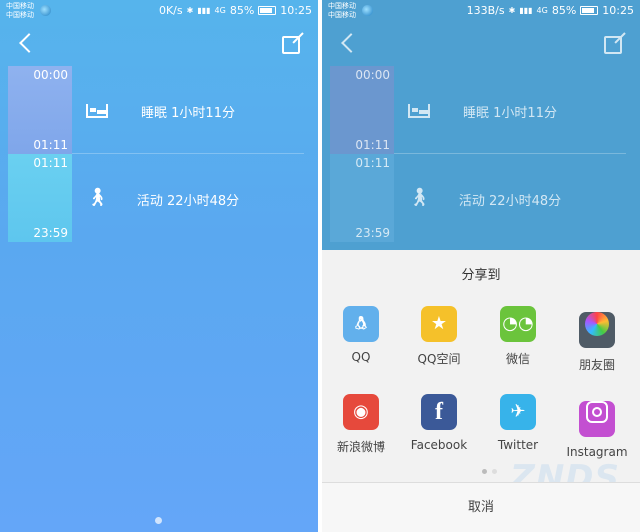 Image resolution: width=640 pixels, height=532 pixels. What do you see at coordinates (481, 507) in the screenshot?
I see `cancel-button: 取消` at bounding box center [481, 507].